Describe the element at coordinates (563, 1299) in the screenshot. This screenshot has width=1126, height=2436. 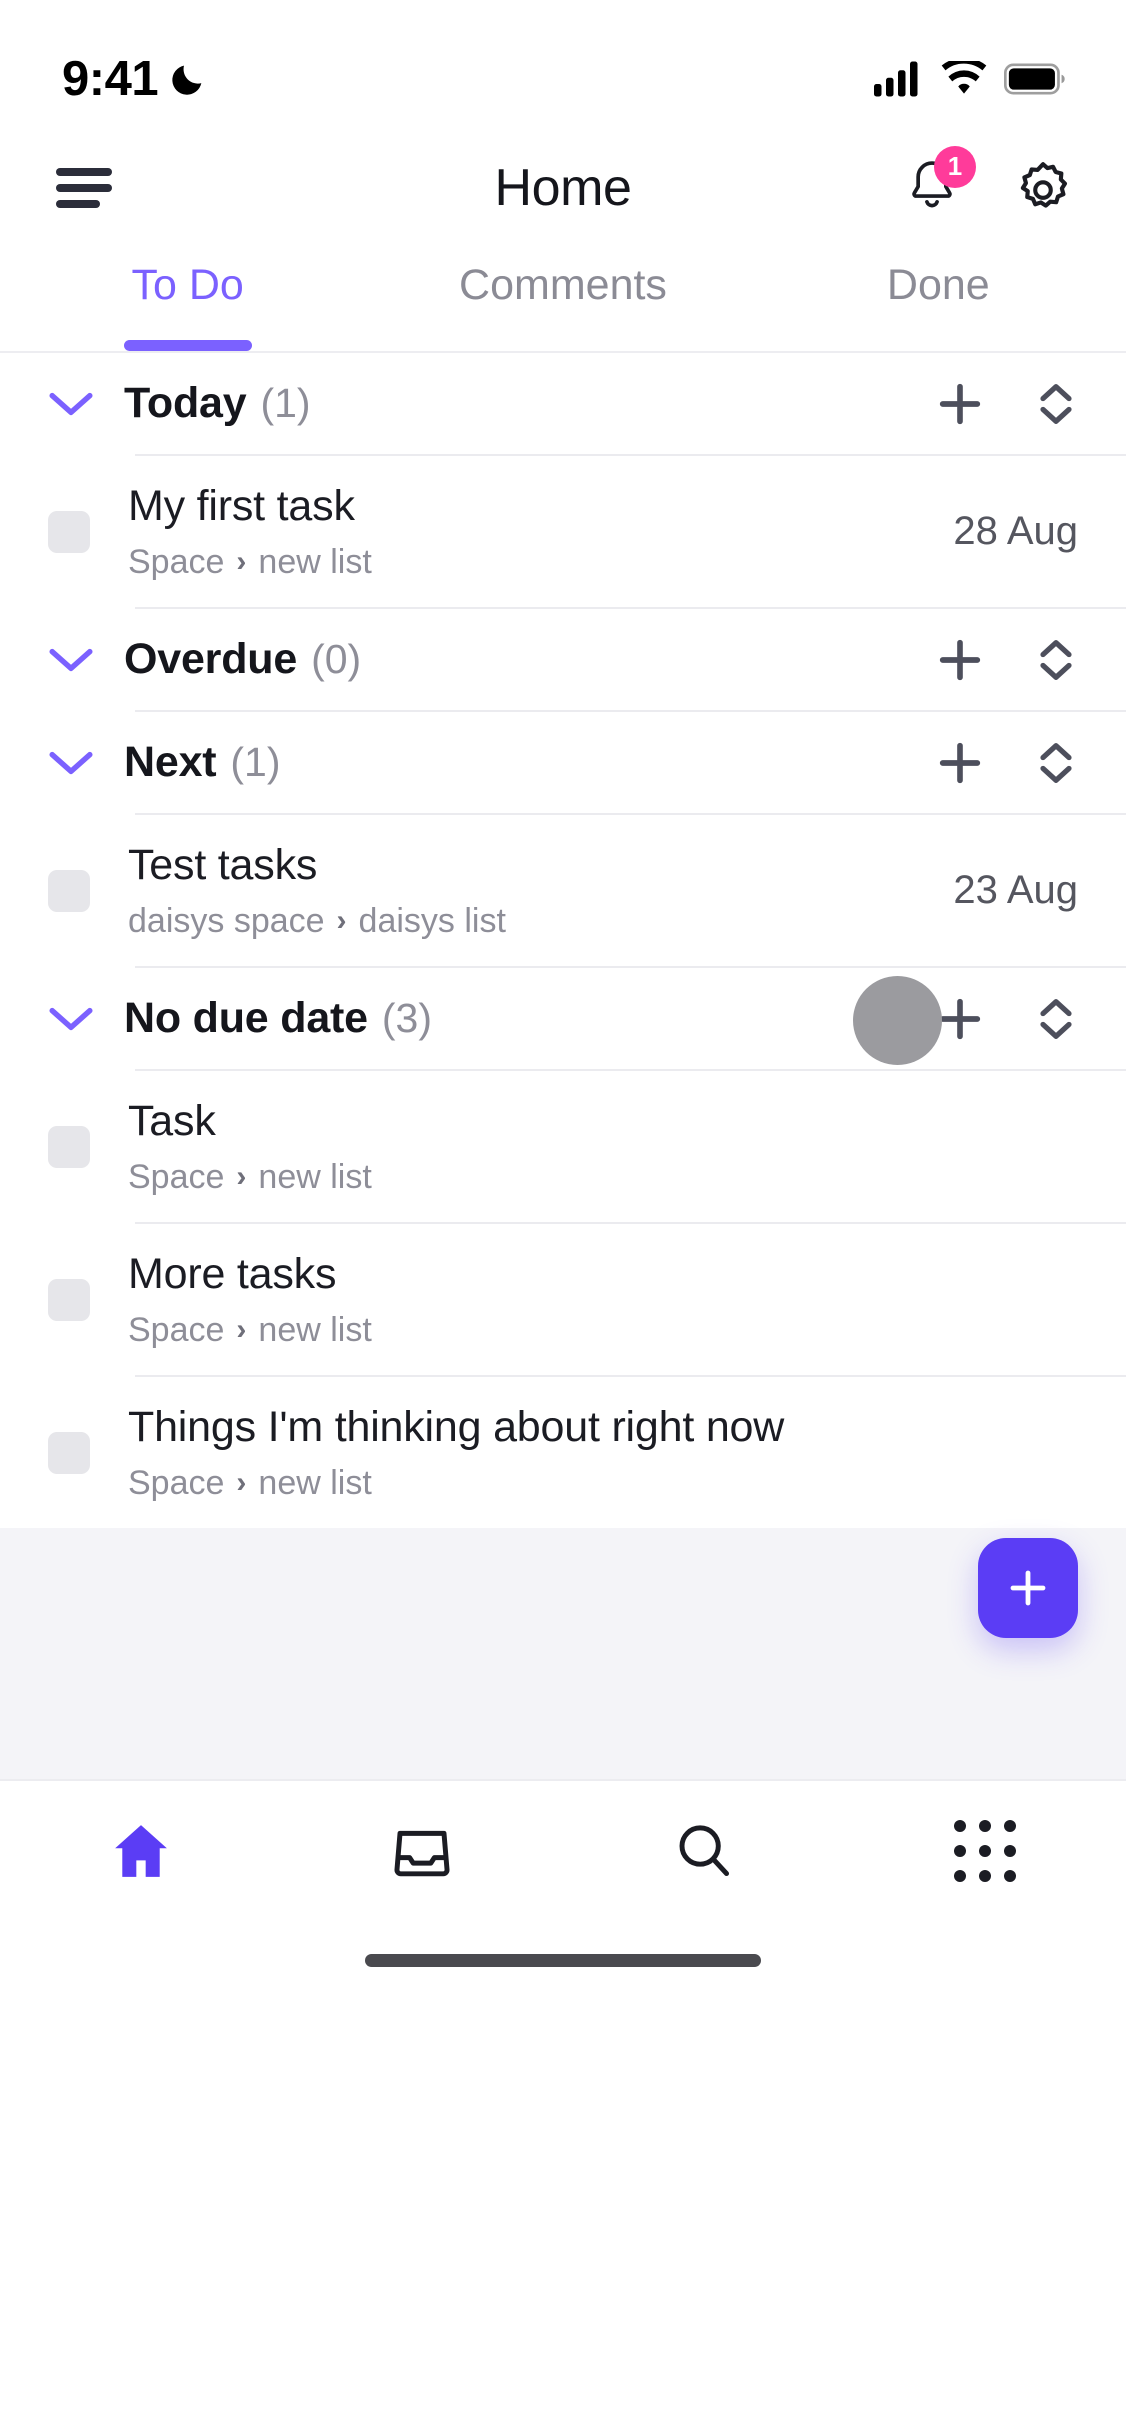
I see `task-row: More tasks Space › new list` at that location.